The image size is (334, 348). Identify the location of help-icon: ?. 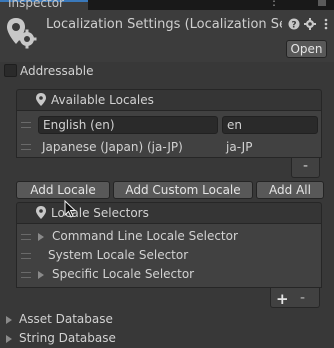
(294, 24).